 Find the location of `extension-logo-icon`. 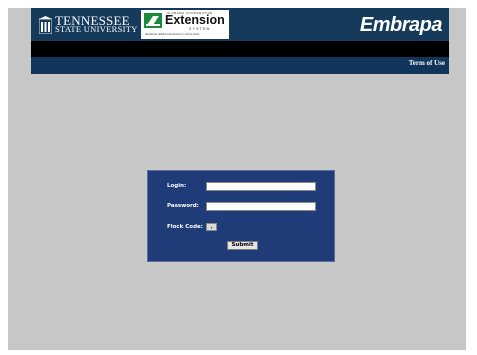

extension-logo-icon is located at coordinates (153, 20).